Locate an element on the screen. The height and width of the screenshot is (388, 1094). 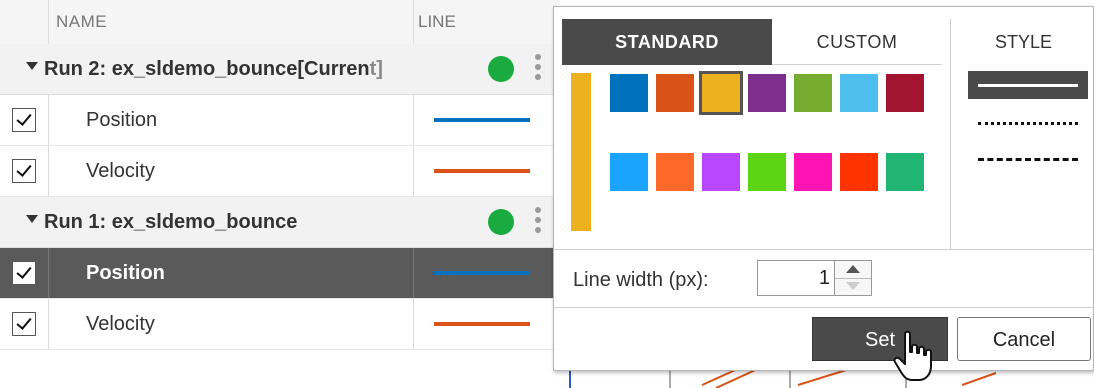
table-empty-area is located at coordinates (280, 369).